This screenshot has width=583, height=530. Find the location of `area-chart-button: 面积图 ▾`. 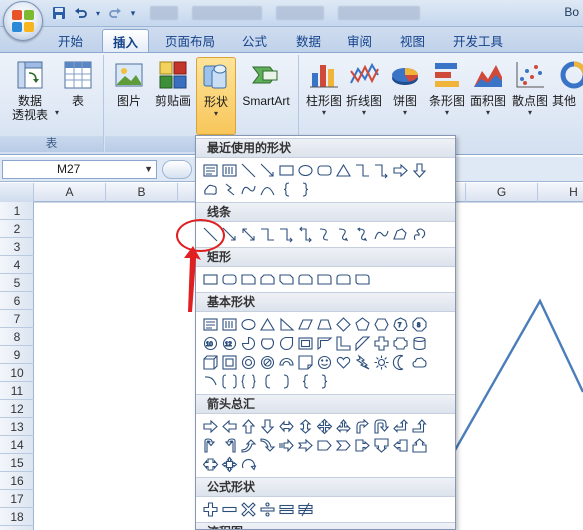

area-chart-button: 面积图 ▾ is located at coordinates (488, 88).